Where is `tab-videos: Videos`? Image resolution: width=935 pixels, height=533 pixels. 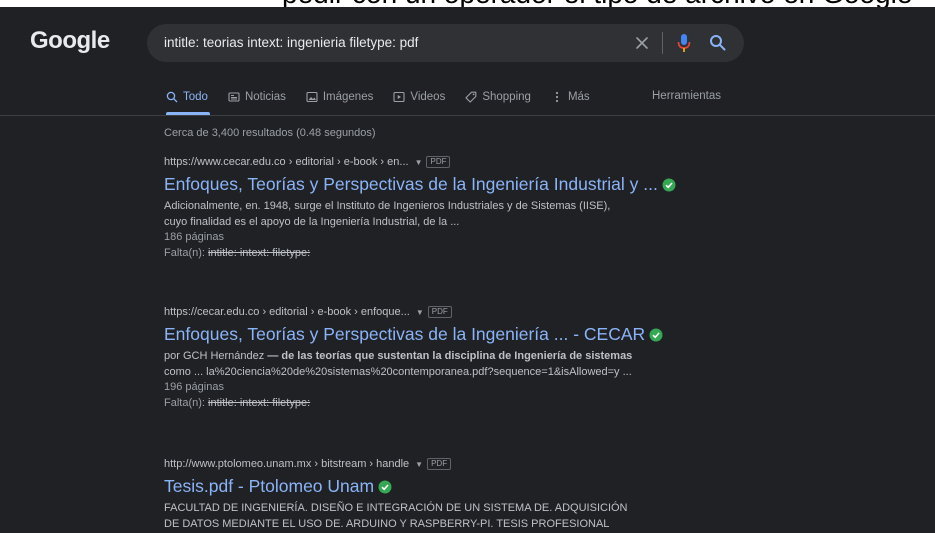
tab-videos: Videos is located at coordinates (419, 97).